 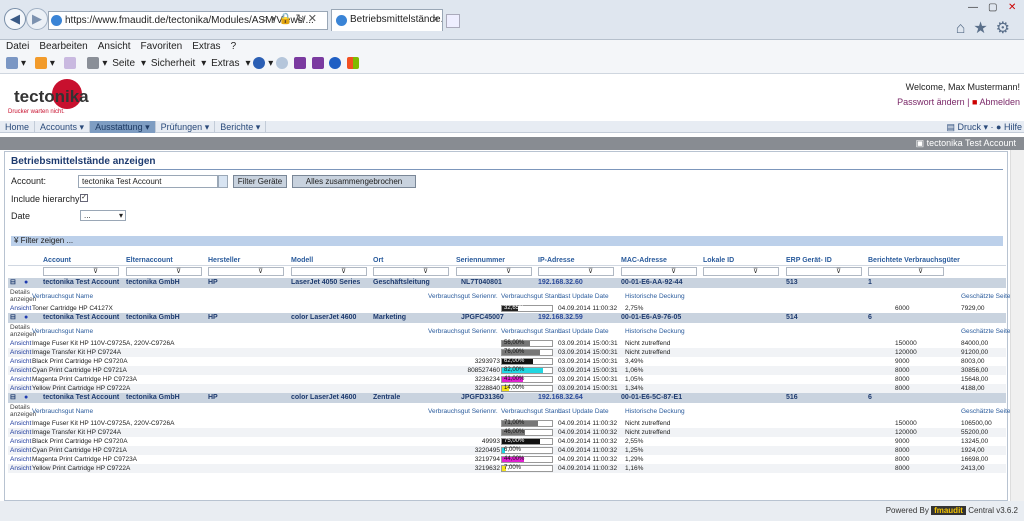 I want to click on collapse-all-button: Alles zusammengebrochen, so click(x=354, y=181).